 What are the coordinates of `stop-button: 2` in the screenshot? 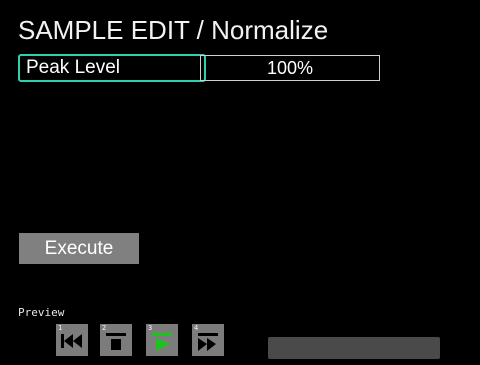 It's located at (116, 340).